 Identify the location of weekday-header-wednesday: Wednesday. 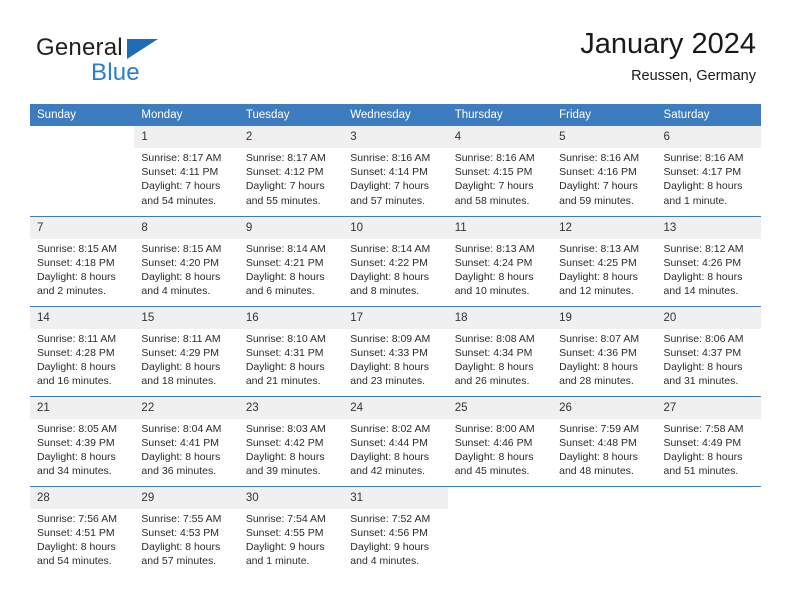
(395, 115).